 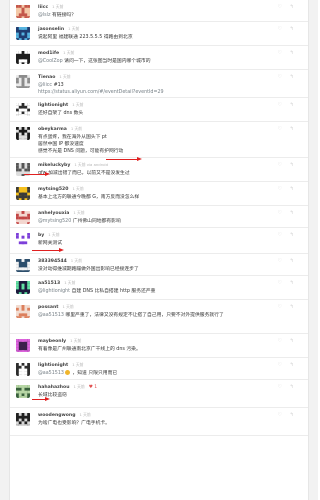 I want to click on username-link: aa51513, so click(x=49, y=283).